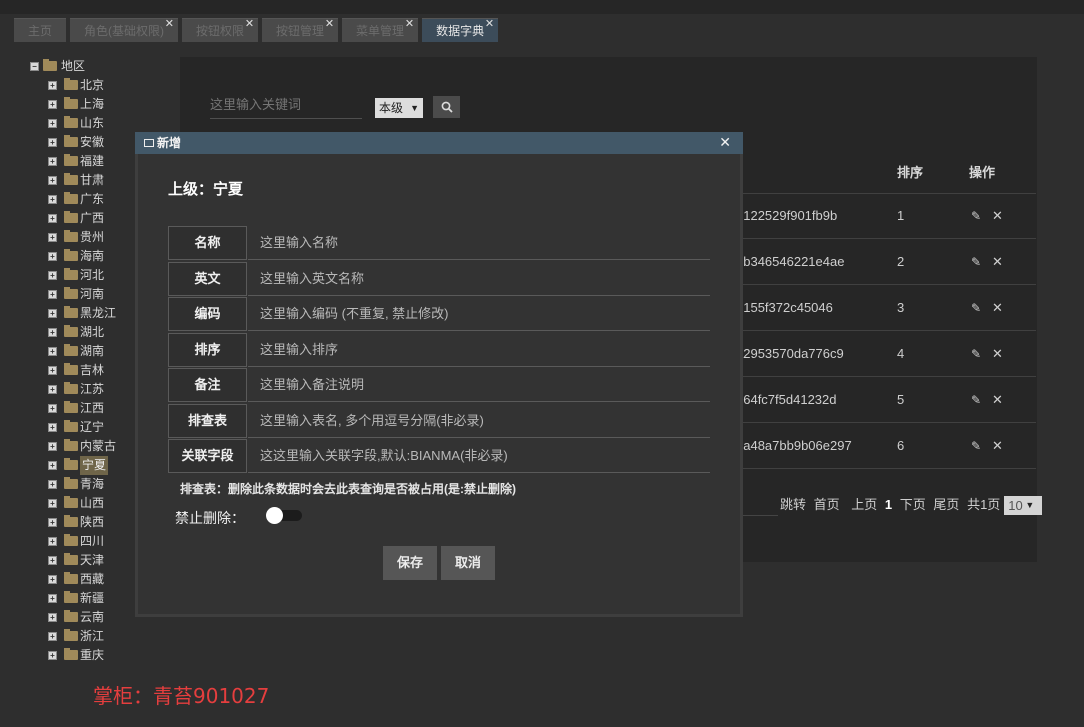  Describe the element at coordinates (286, 104) in the screenshot. I see `search-input` at that location.